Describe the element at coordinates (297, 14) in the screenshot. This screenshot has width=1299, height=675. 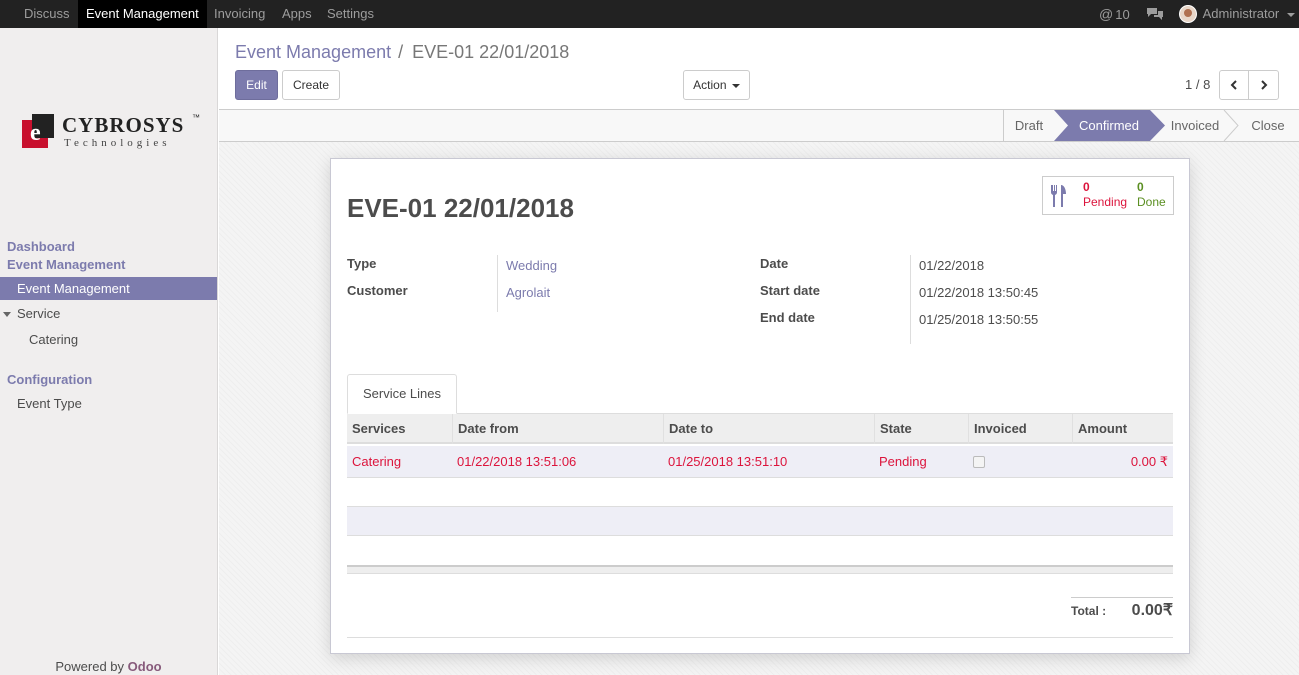
I see `menu-apps: Apps` at that location.